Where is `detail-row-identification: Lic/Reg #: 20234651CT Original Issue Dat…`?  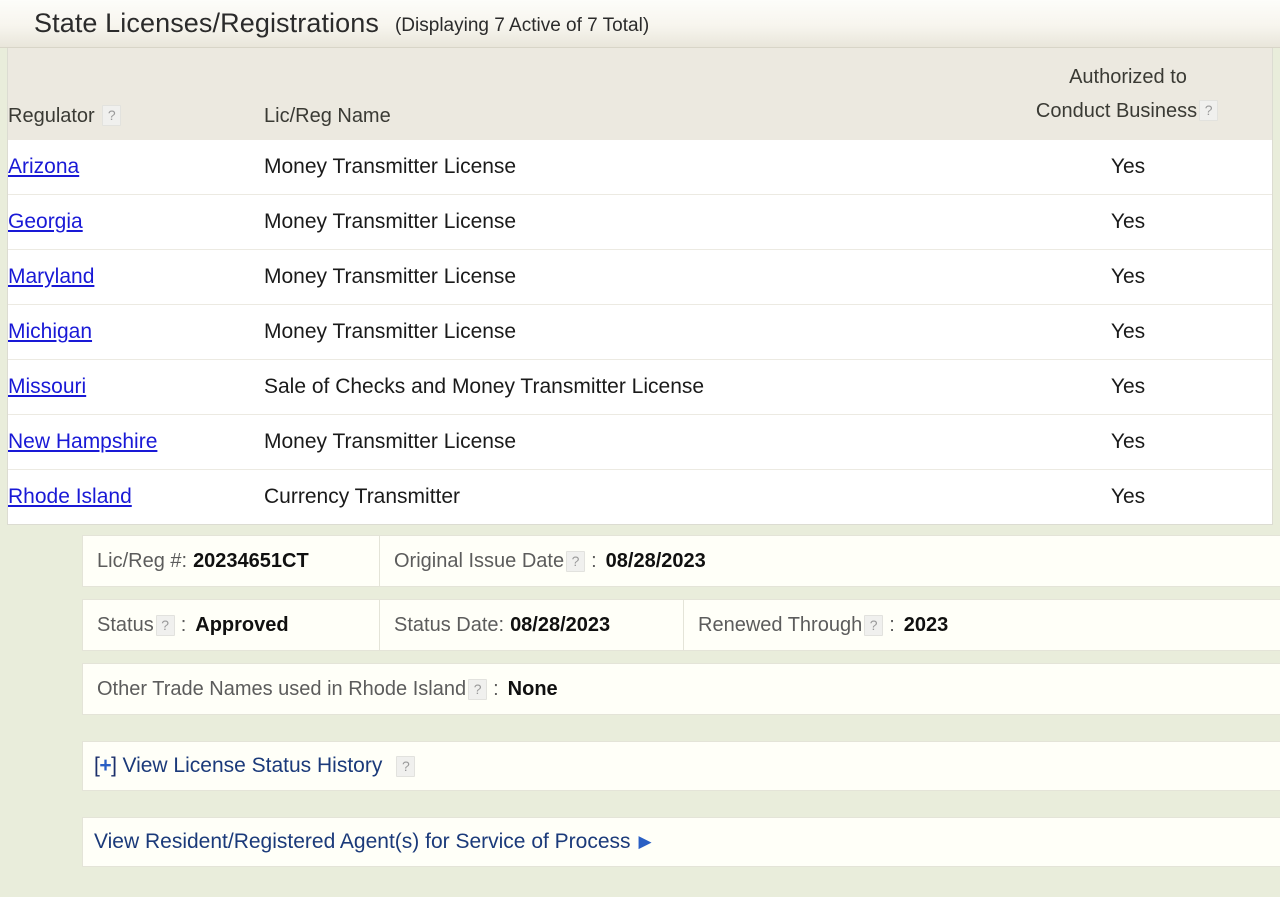
detail-row-identification: Lic/Reg #: 20234651CT Original Issue Dat… is located at coordinates (681, 561).